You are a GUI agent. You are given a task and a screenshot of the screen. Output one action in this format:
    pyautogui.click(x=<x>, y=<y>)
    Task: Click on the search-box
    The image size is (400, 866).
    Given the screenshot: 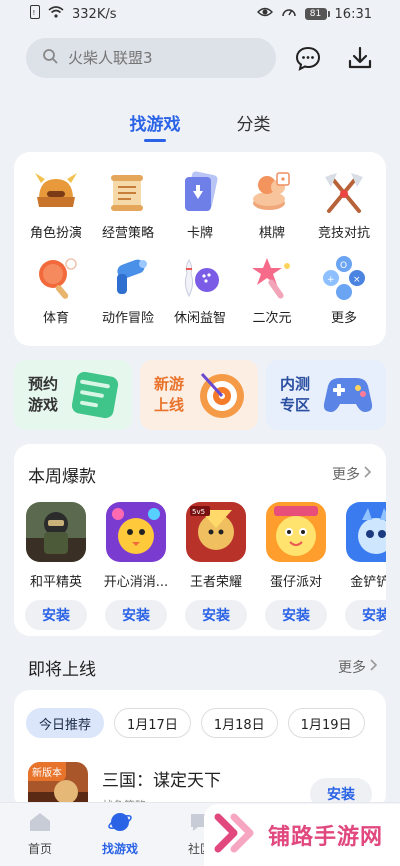 What is the action you would take?
    pyautogui.click(x=151, y=58)
    